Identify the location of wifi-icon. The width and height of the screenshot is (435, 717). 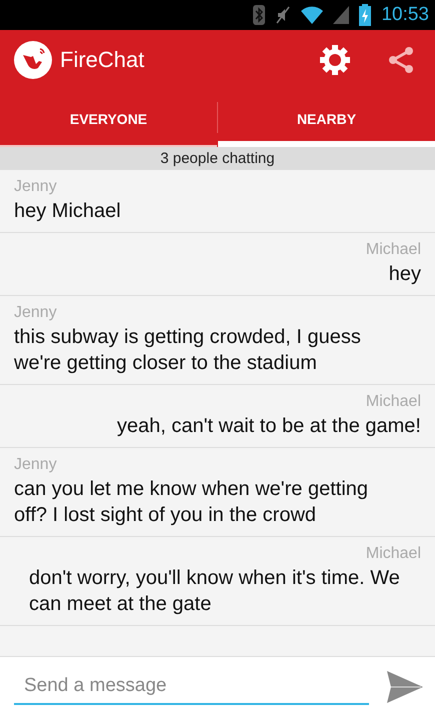
(312, 15).